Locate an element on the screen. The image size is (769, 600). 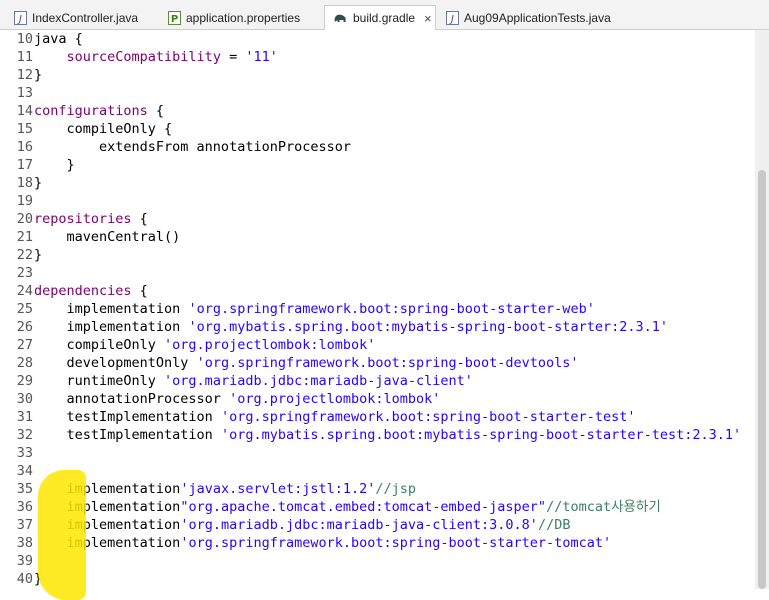
line-number: 27 is located at coordinates (24, 345).